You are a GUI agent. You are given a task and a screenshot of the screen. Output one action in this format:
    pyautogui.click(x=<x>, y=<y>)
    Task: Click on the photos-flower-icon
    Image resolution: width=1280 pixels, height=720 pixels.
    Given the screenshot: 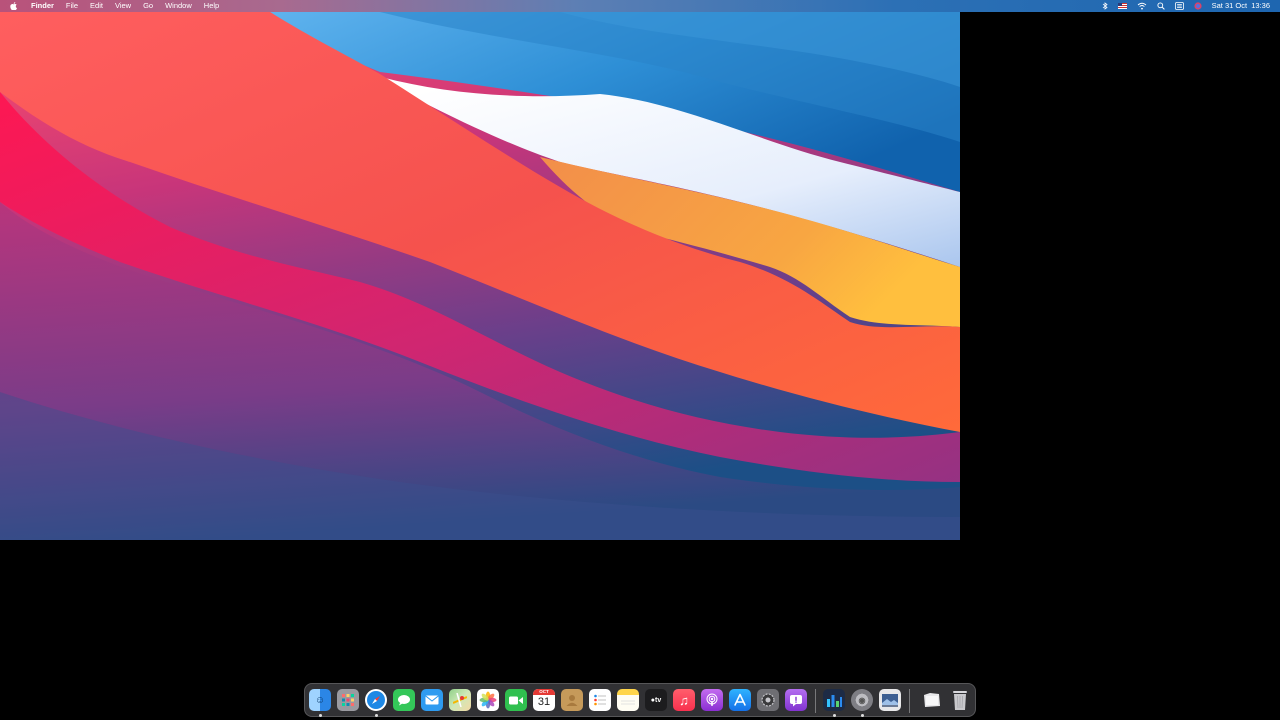 What is the action you would take?
    pyautogui.click(x=488, y=700)
    